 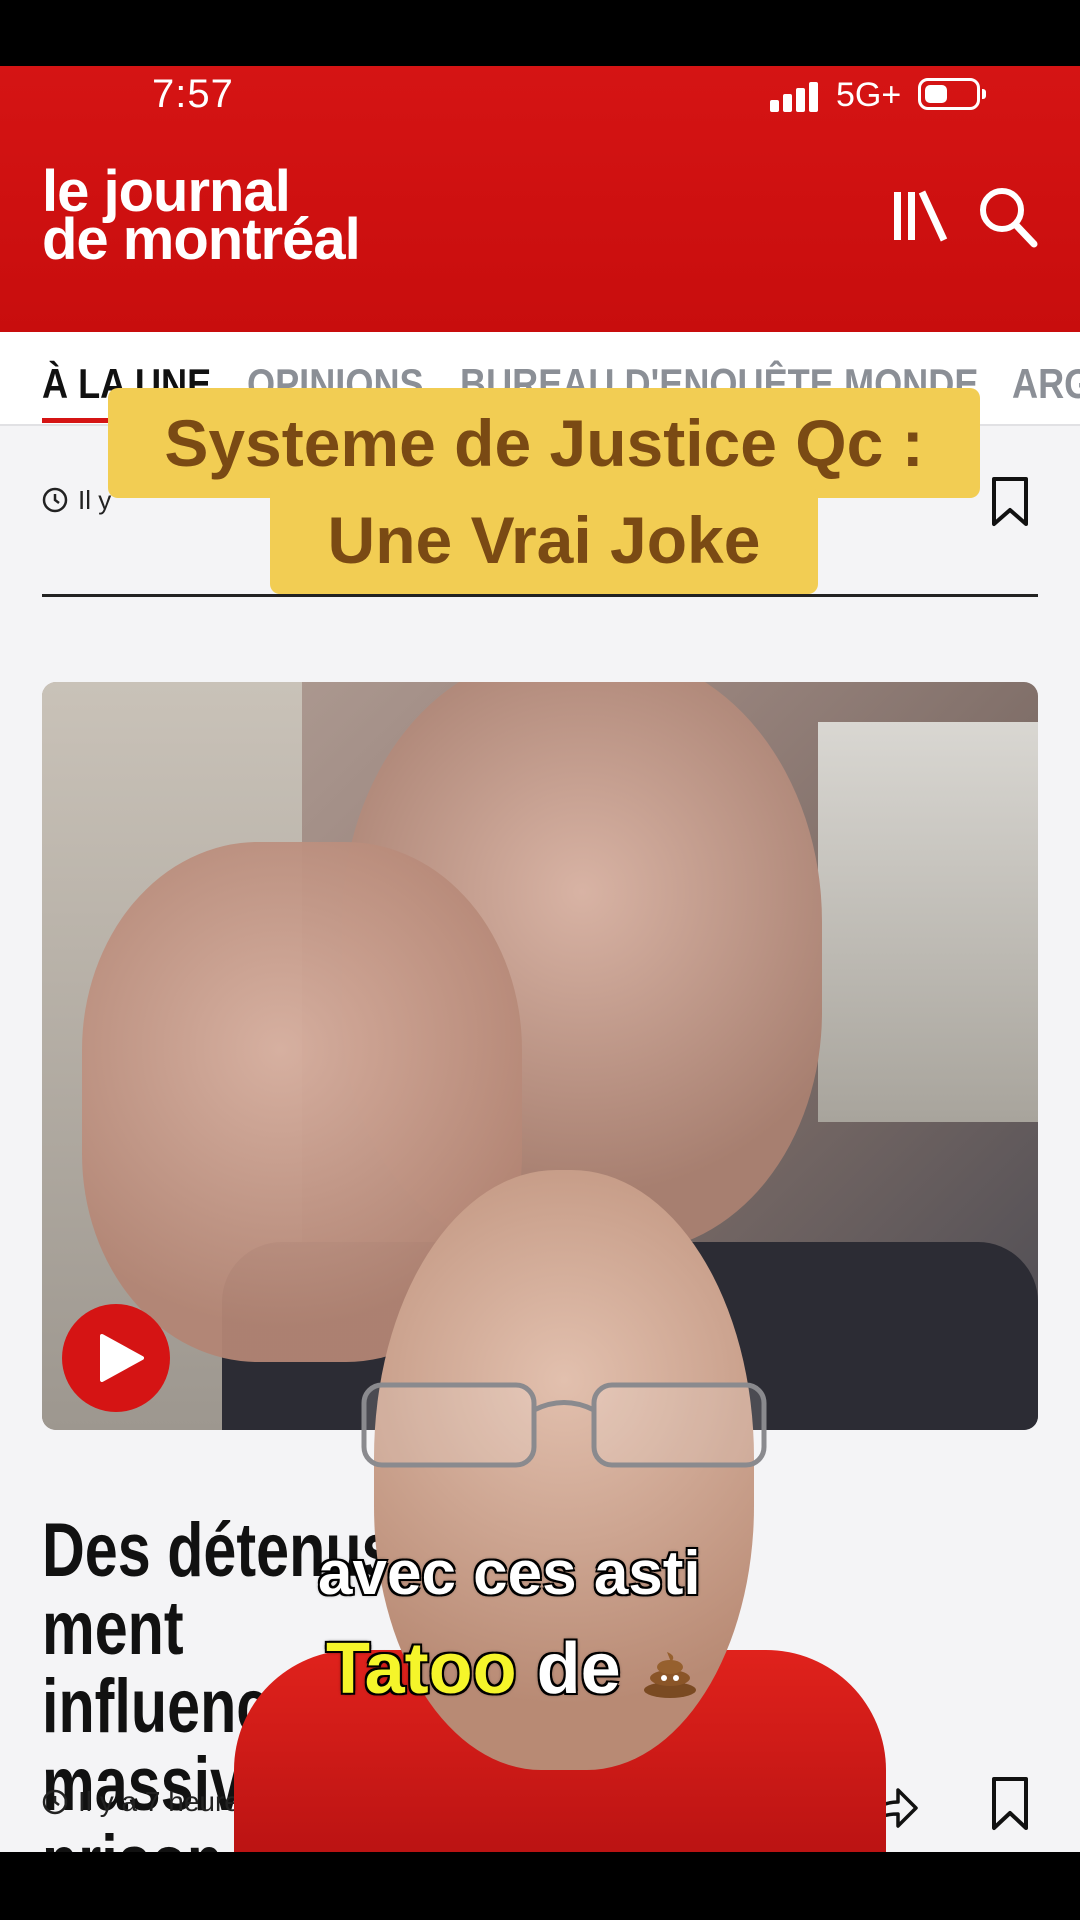 I want to click on tab-arg: ARG, so click(x=1046, y=384).